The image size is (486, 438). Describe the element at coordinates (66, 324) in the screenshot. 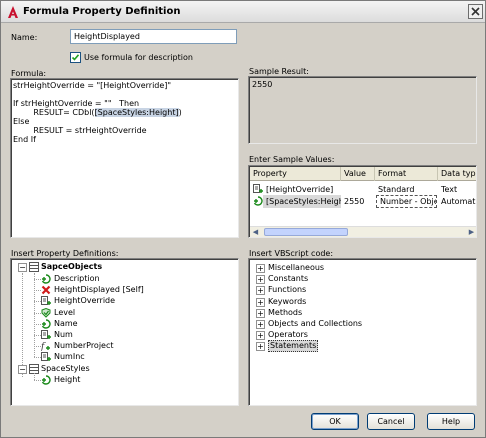

I see `tree-item-label: Name` at that location.